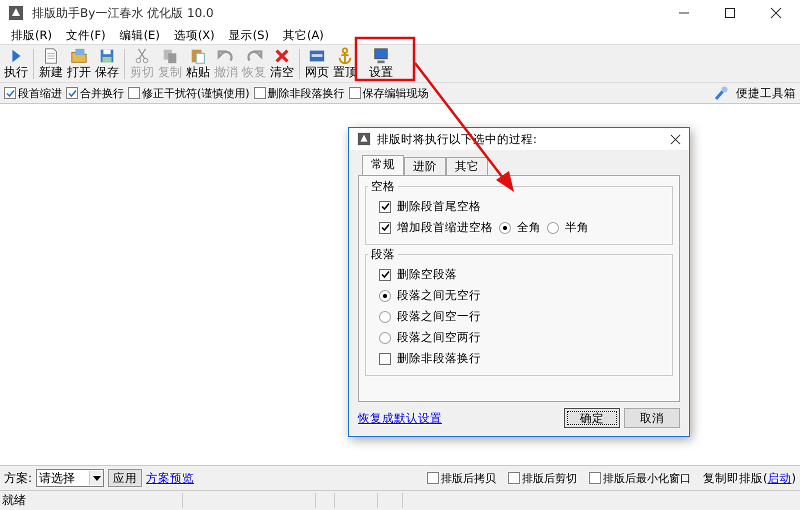  I want to click on option-checkbox: 保存编辑现场, so click(388, 93).